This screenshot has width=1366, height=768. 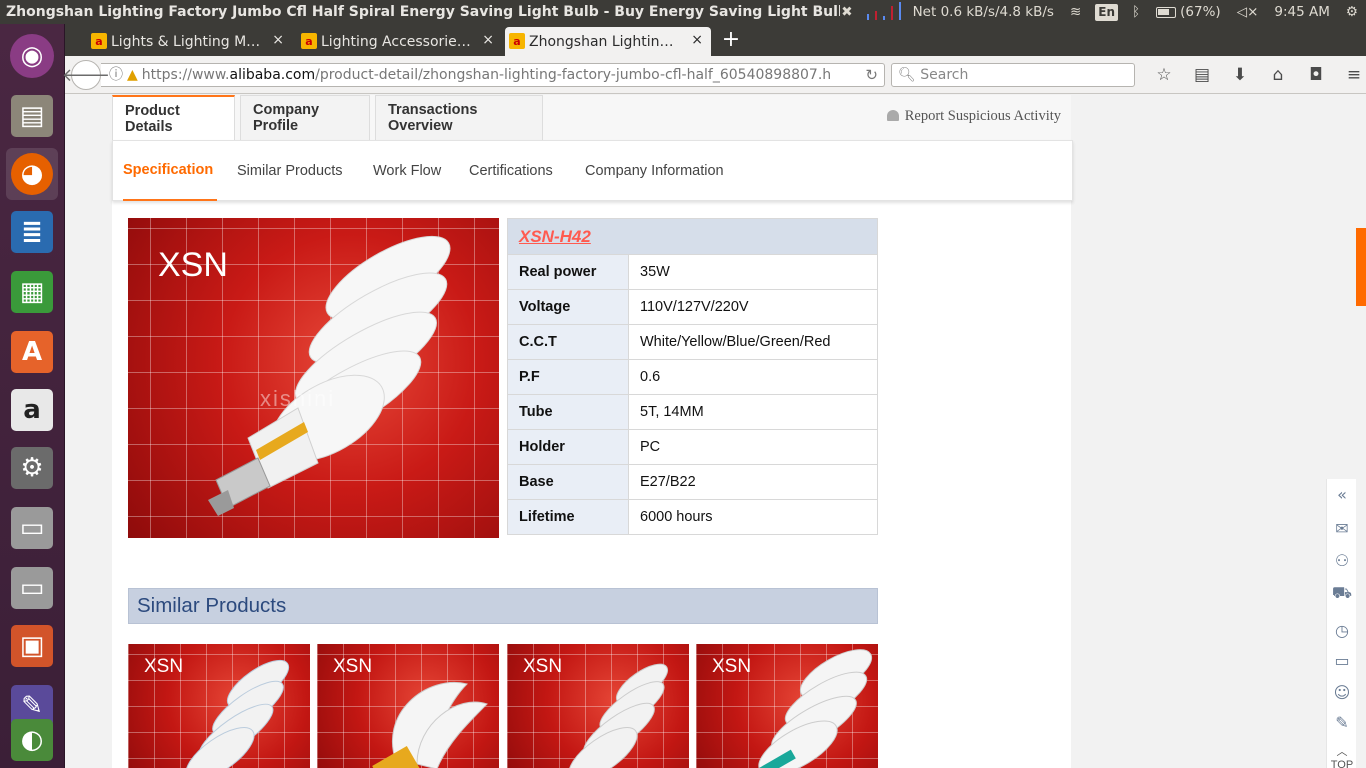 I want to click on new-tab-button: +, so click(x=731, y=39).